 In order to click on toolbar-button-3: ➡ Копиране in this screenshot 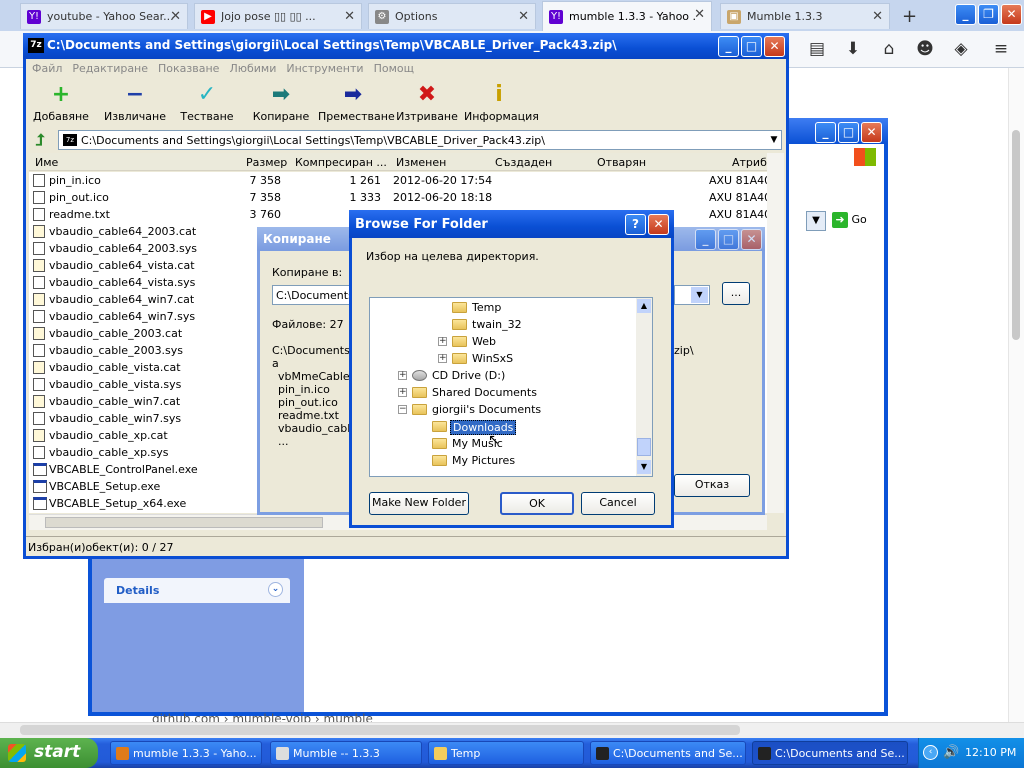, I will do `click(281, 102)`.